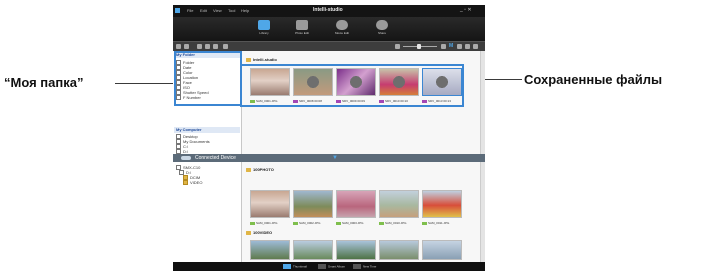 The width and height of the screenshot is (723, 274). What do you see at coordinates (381, 33) in the screenshot?
I see `mode-share-label: Share` at bounding box center [381, 33].